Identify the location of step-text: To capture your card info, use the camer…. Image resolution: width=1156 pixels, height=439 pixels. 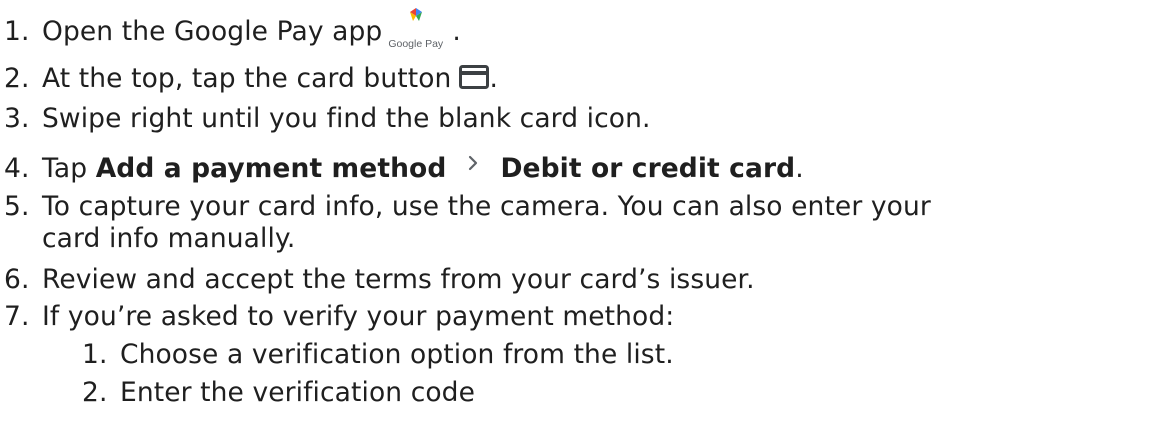
(486, 206).